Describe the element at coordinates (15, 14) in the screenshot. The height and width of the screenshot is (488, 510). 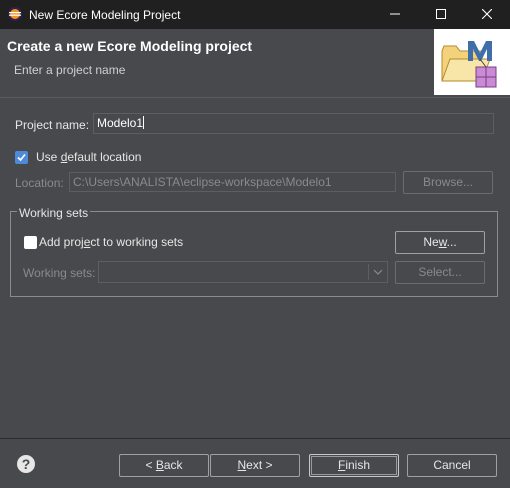
I see `eclipse-icon` at that location.